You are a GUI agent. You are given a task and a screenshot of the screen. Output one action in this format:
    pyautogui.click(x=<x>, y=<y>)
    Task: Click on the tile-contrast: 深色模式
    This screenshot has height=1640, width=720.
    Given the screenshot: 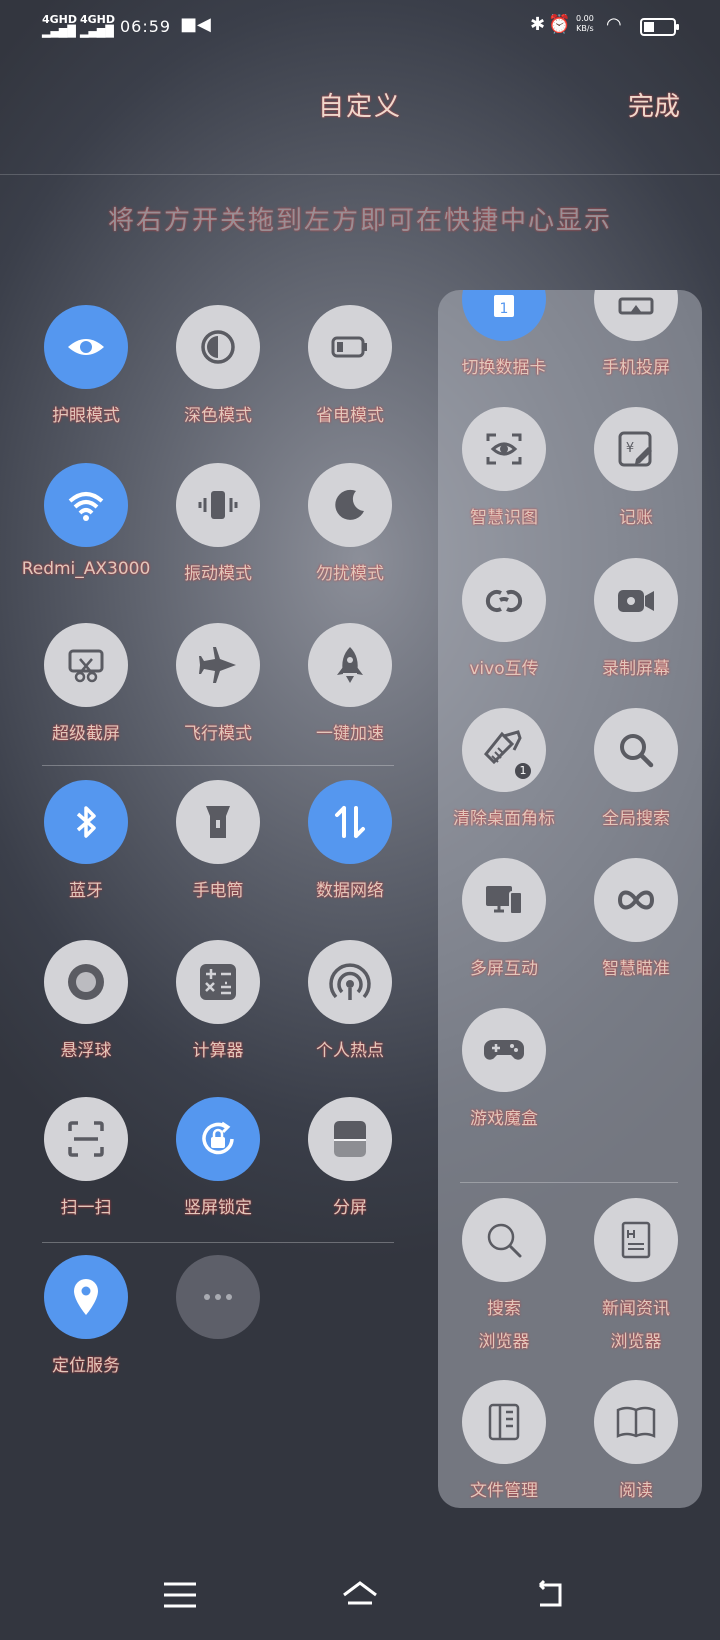 What is the action you would take?
    pyautogui.click(x=218, y=365)
    